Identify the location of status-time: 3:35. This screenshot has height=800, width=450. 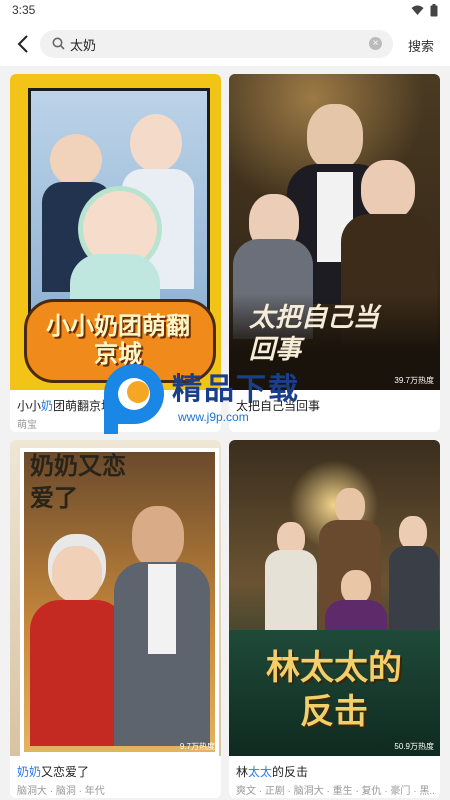
(24, 10).